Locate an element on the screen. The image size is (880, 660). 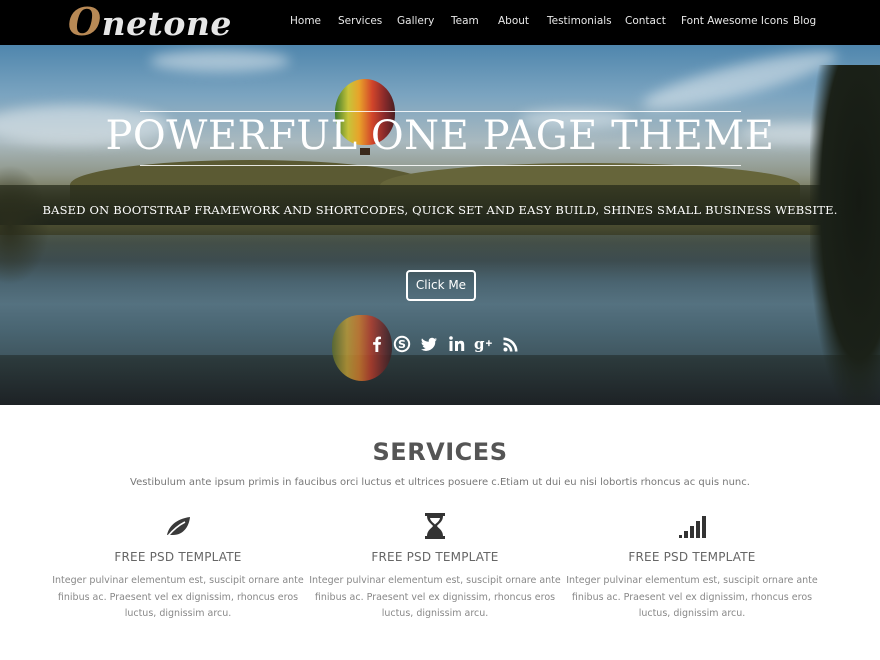
nav-about: About is located at coordinates (513, 21).